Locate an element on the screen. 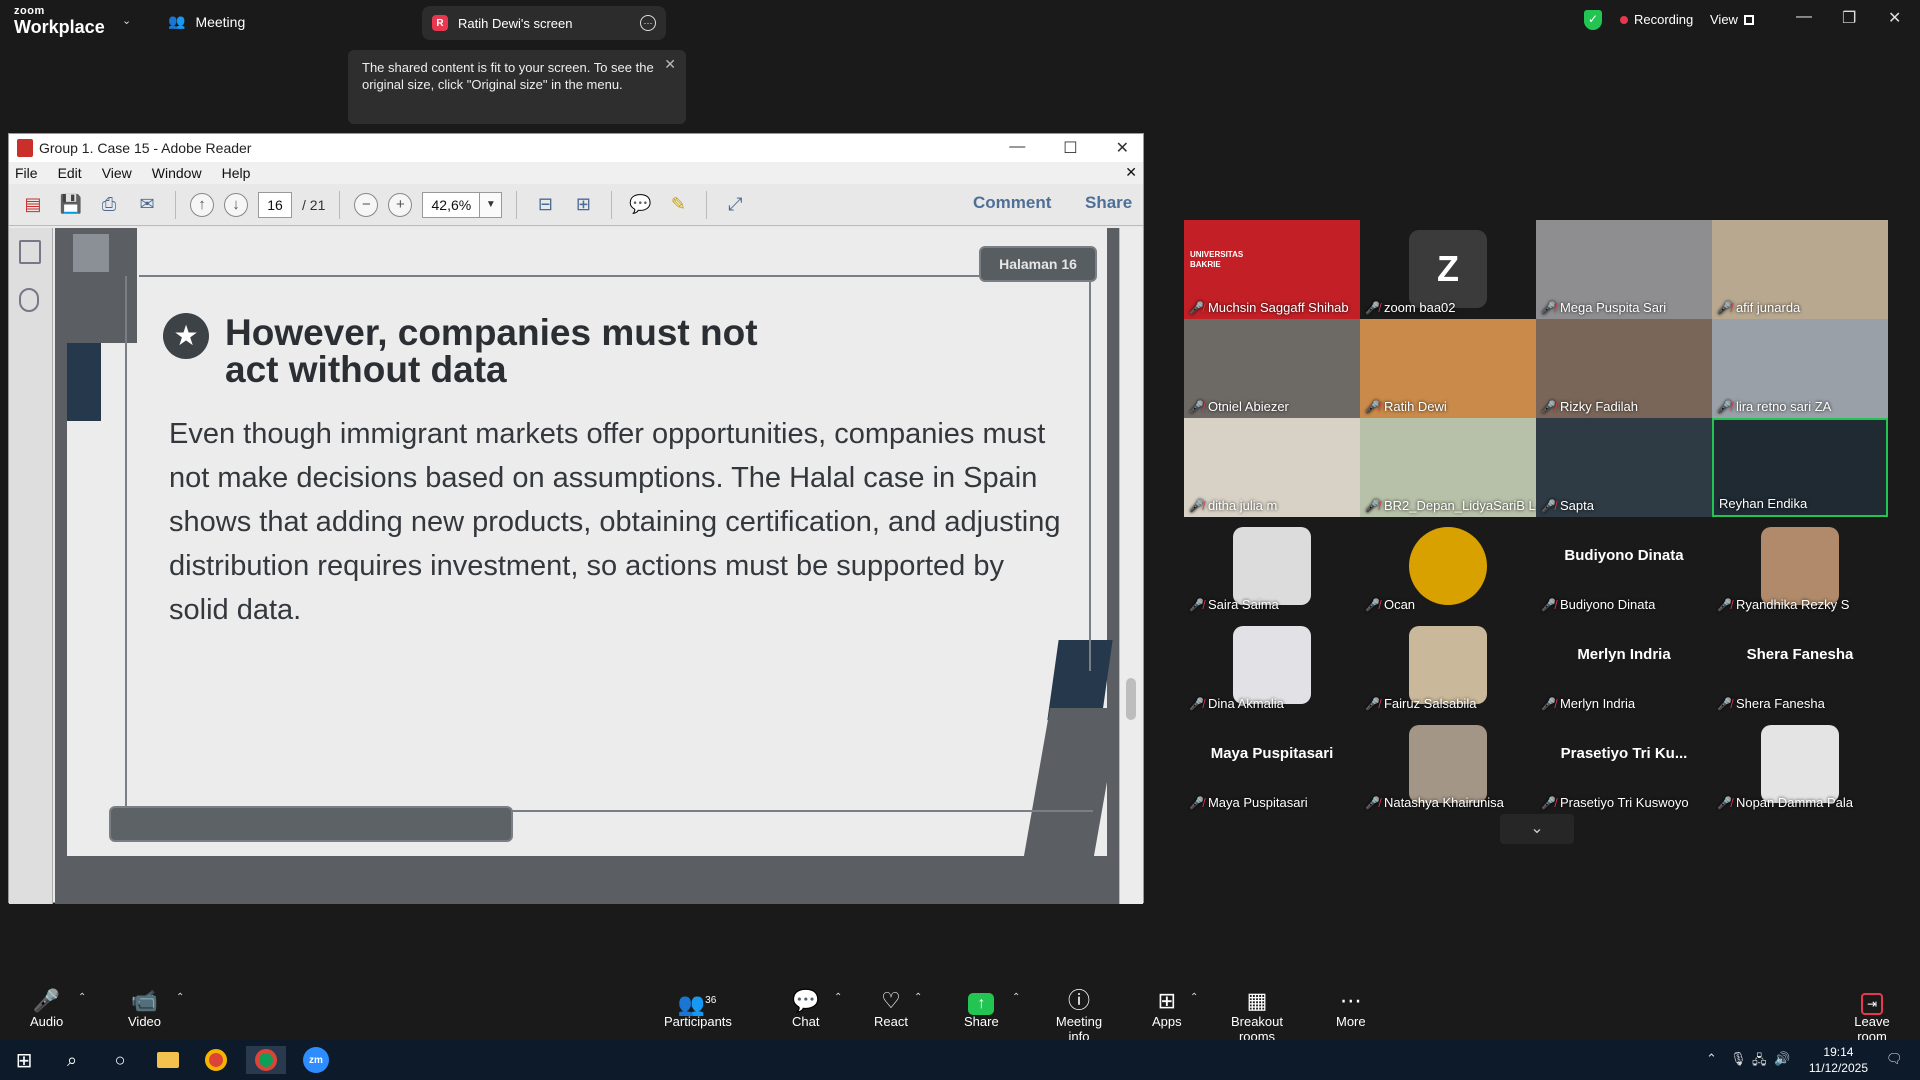  participant-tile: Budiyono Dinata 🎤̸ Budiyono Dinata is located at coordinates (1624, 566).